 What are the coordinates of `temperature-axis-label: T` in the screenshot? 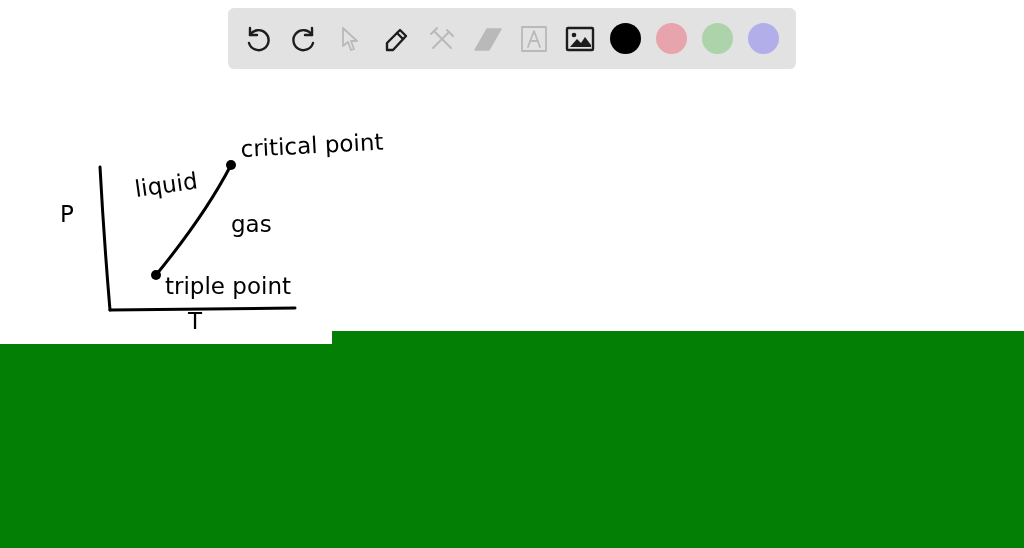 It's located at (195, 319).